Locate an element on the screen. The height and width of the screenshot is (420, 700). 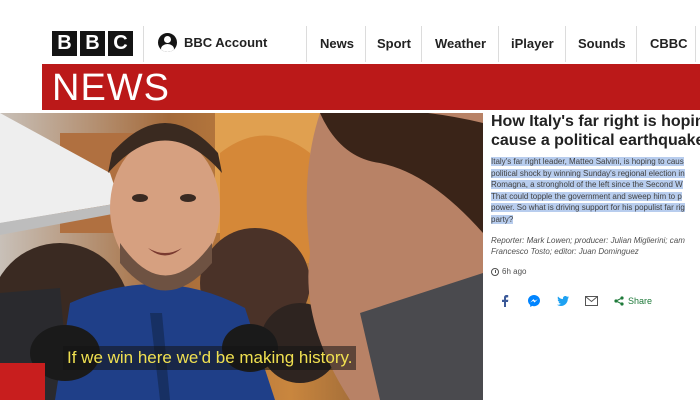
video-subtitle: If we win here we'd be making history. is located at coordinates (210, 358).